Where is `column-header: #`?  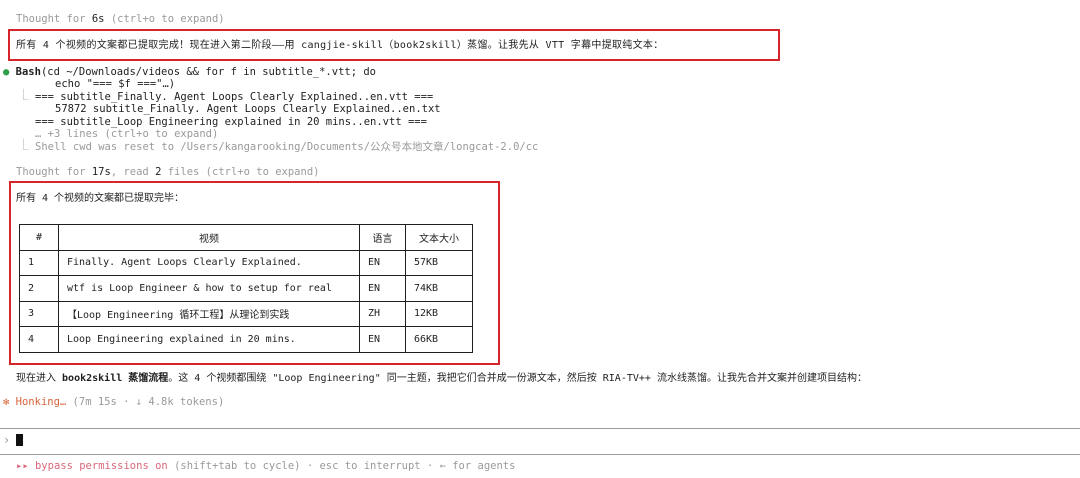 column-header: # is located at coordinates (39, 237).